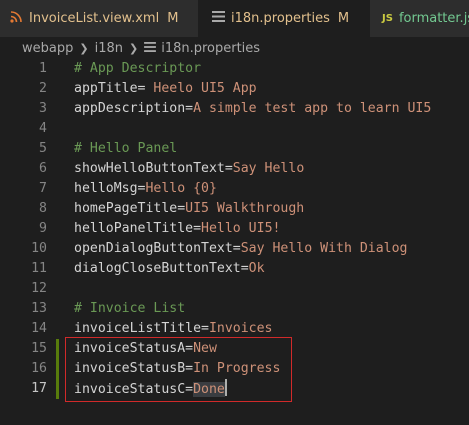 This screenshot has height=425, width=469. I want to click on line-number: 2, so click(43, 88).